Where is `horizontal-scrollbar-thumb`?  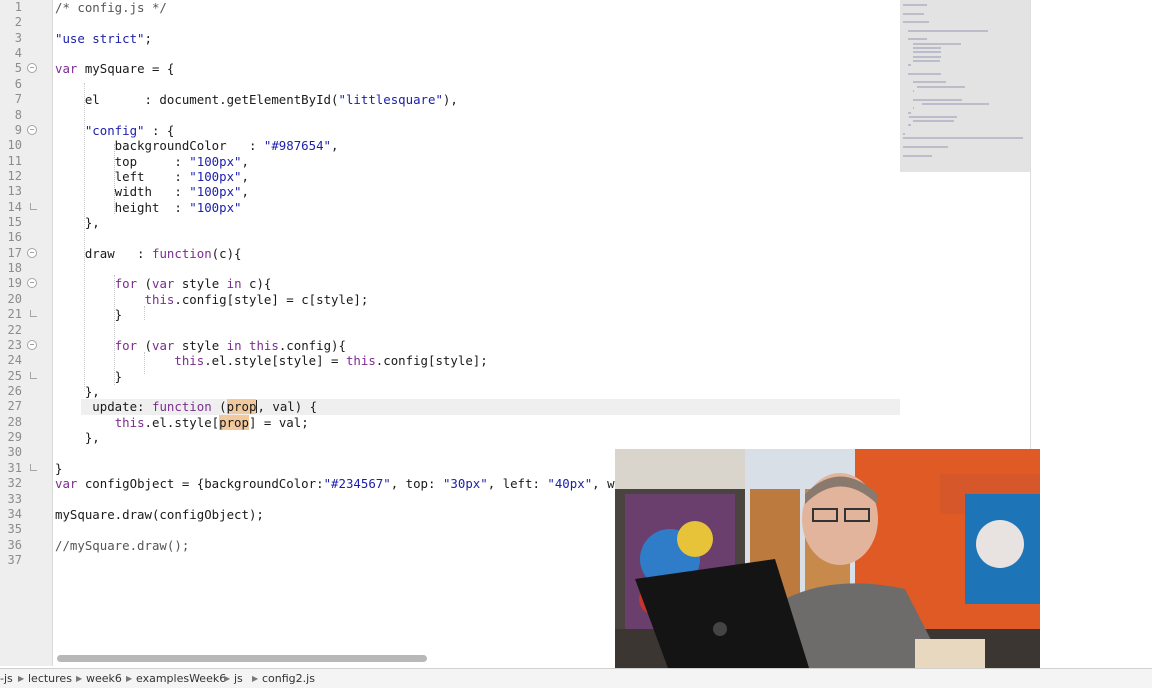
horizontal-scrollbar-thumb is located at coordinates (242, 658).